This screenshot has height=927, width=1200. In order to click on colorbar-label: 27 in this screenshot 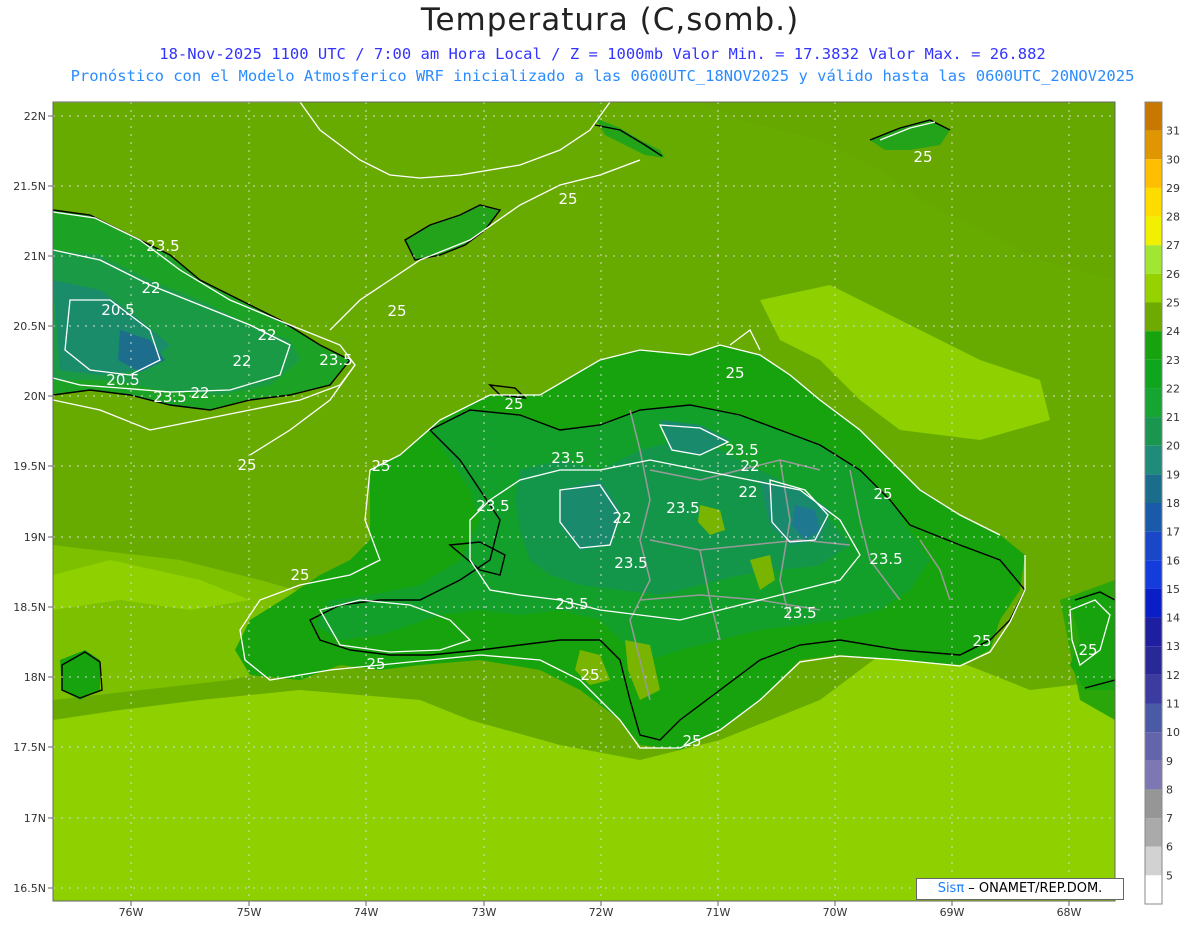, I will do `click(1173, 245)`.